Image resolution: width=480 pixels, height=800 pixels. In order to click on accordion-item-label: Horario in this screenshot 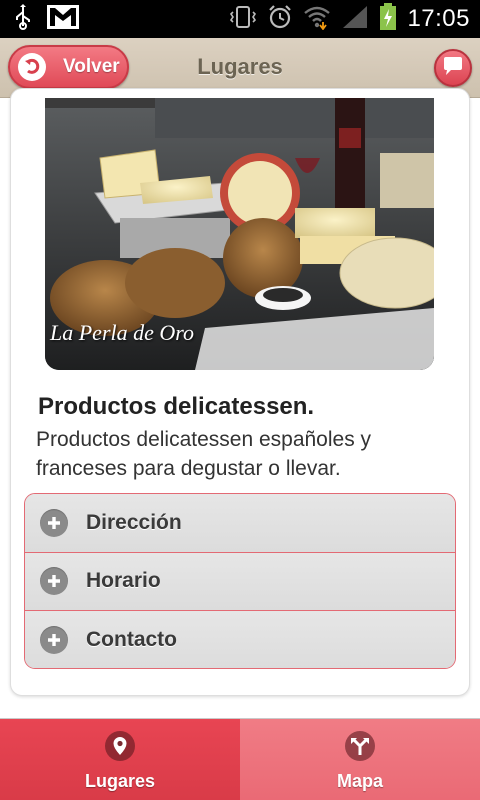, I will do `click(123, 581)`.